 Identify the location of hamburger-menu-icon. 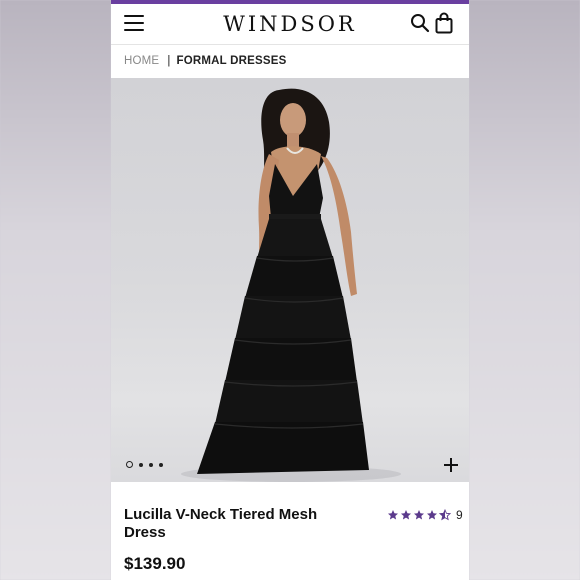
(134, 23).